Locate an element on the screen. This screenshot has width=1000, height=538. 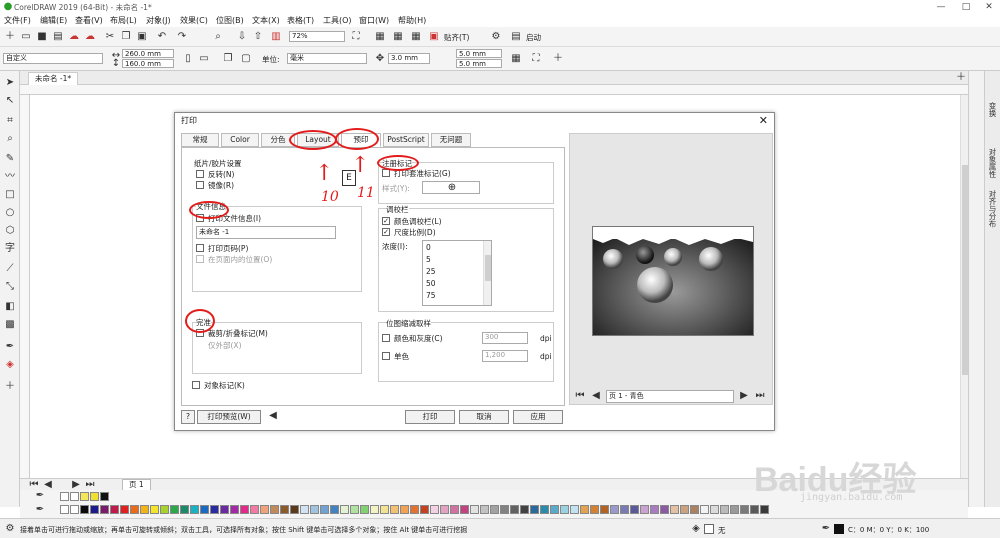
swatch-c45 is located at coordinates (534, 509).